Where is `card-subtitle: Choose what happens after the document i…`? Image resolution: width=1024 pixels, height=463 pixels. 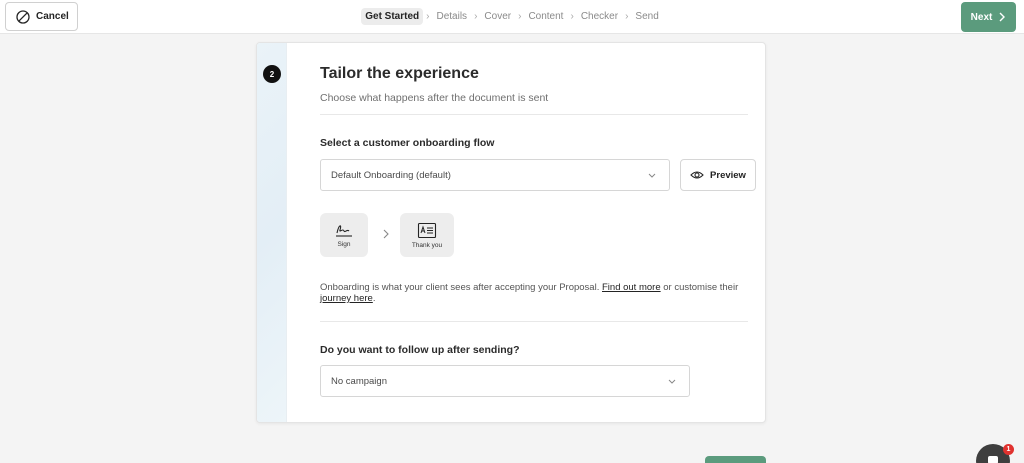 card-subtitle: Choose what happens after the document i… is located at coordinates (434, 98).